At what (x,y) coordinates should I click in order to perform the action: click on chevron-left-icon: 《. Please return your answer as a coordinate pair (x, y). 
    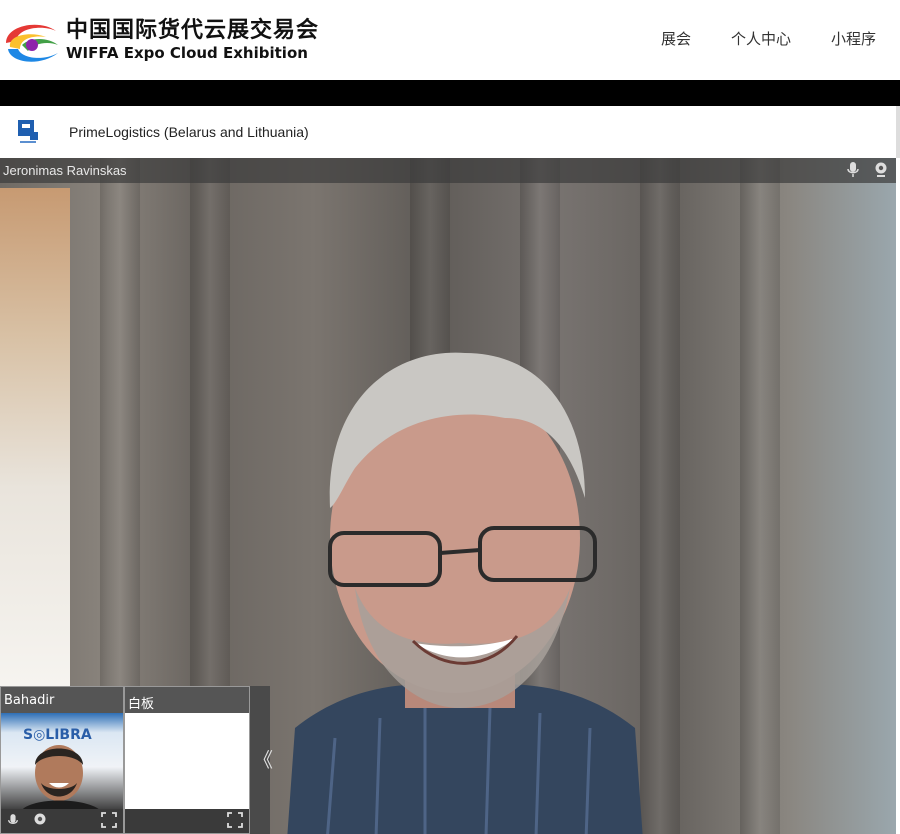
    Looking at the image, I should click on (263, 761).